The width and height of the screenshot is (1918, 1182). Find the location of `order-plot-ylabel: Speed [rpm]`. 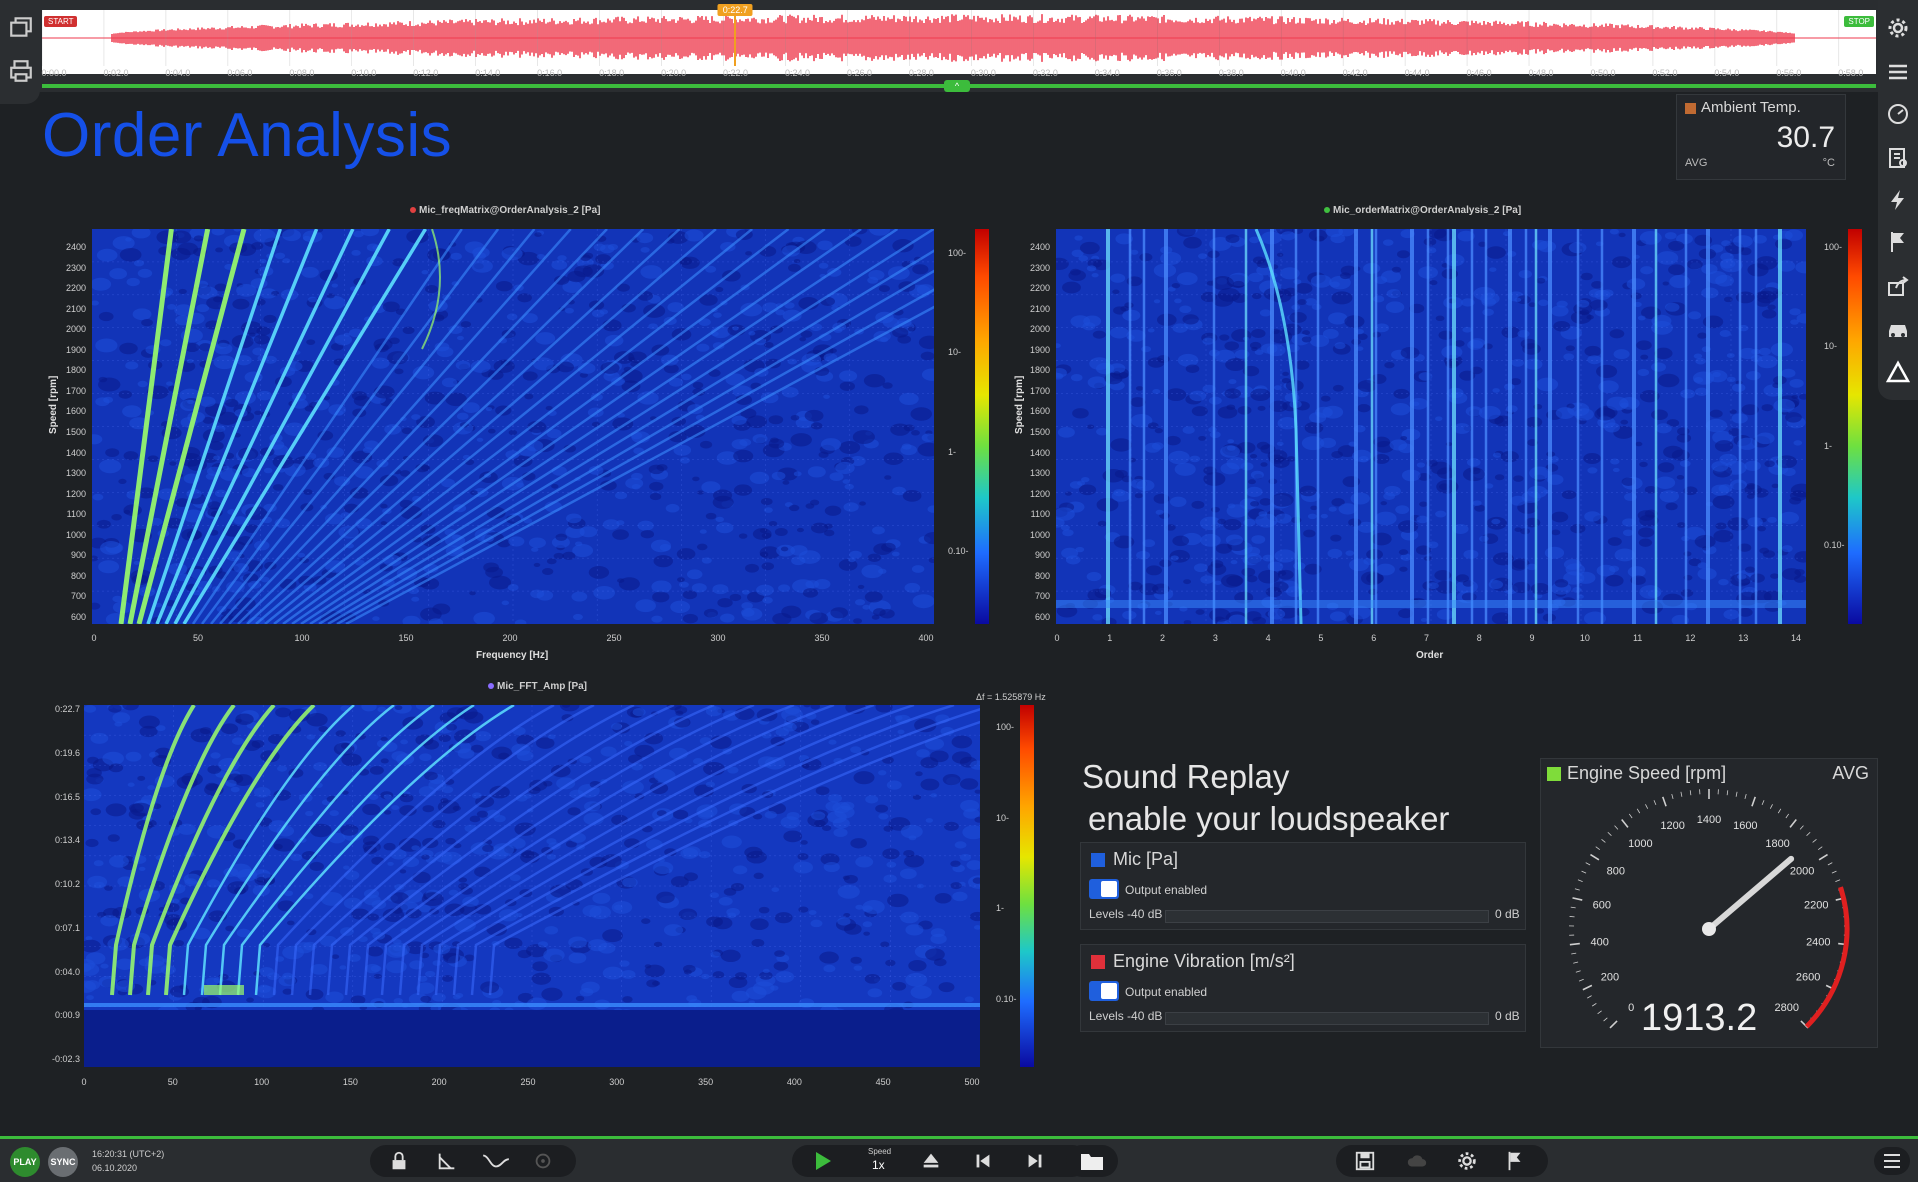

order-plot-ylabel: Speed [rpm] is located at coordinates (1019, 405).